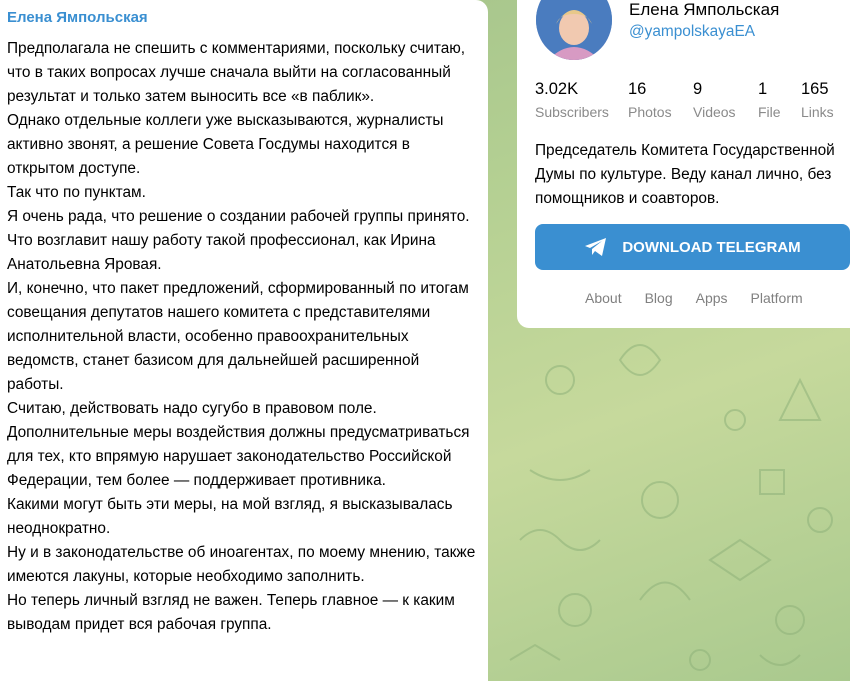 Image resolution: width=850 pixels, height=681 pixels. Describe the element at coordinates (712, 298) in the screenshot. I see `link-apps: Apps` at that location.